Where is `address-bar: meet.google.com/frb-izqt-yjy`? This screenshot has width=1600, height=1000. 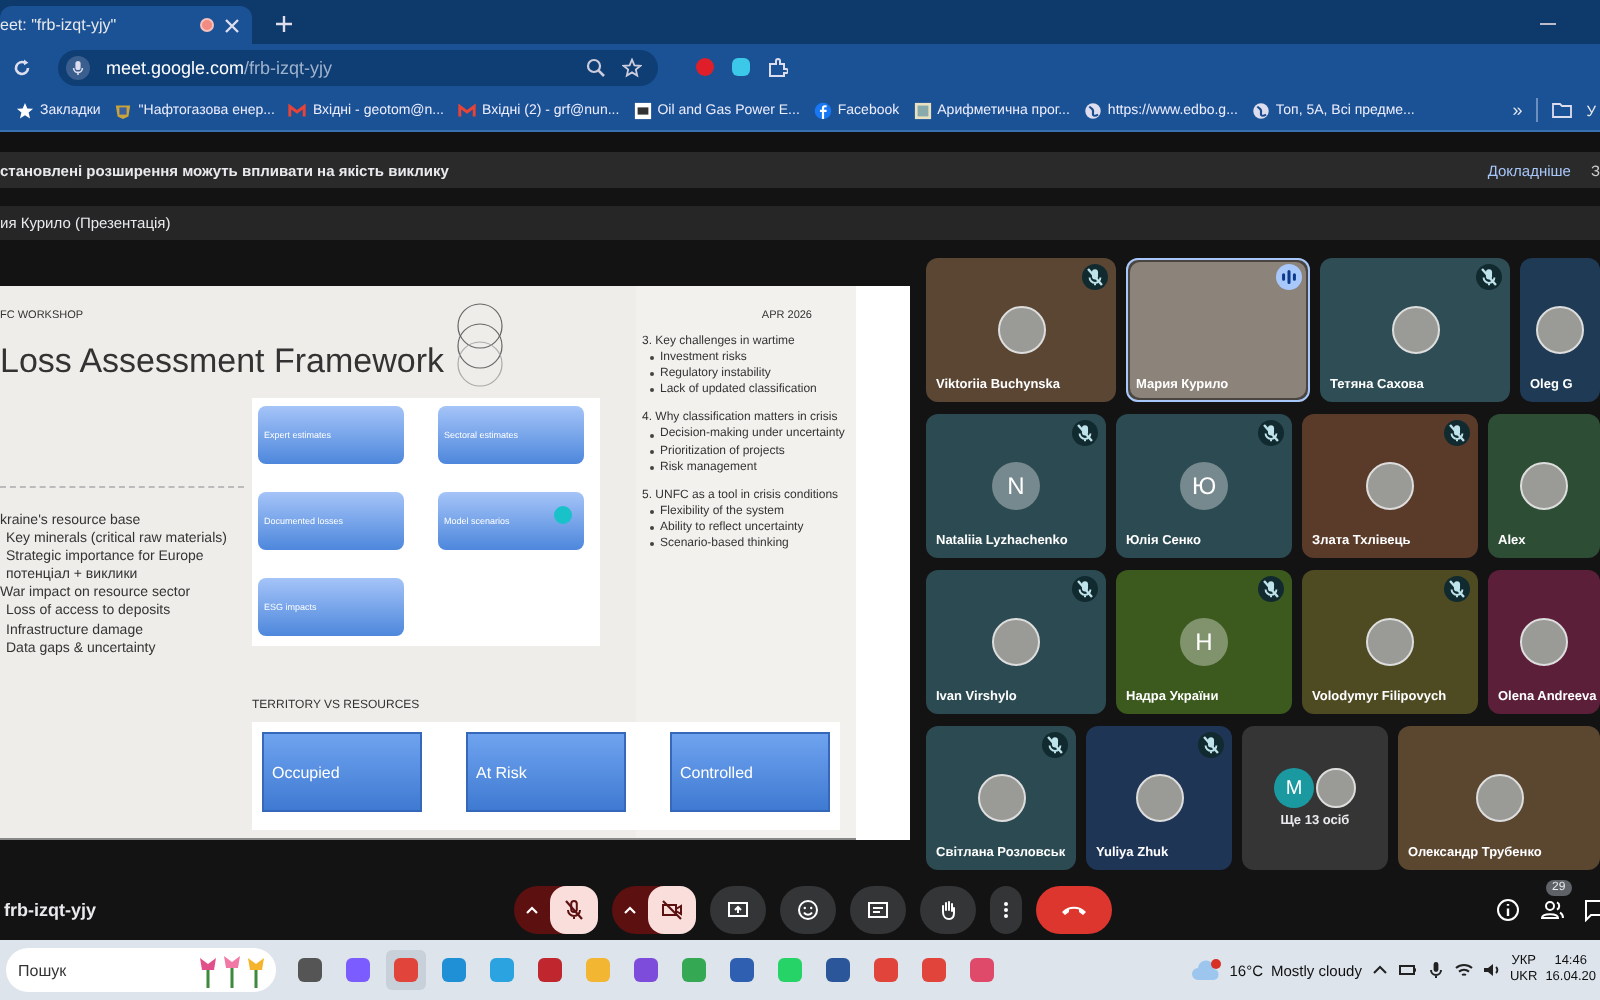 address-bar: meet.google.com/frb-izqt-yjy is located at coordinates (358, 67).